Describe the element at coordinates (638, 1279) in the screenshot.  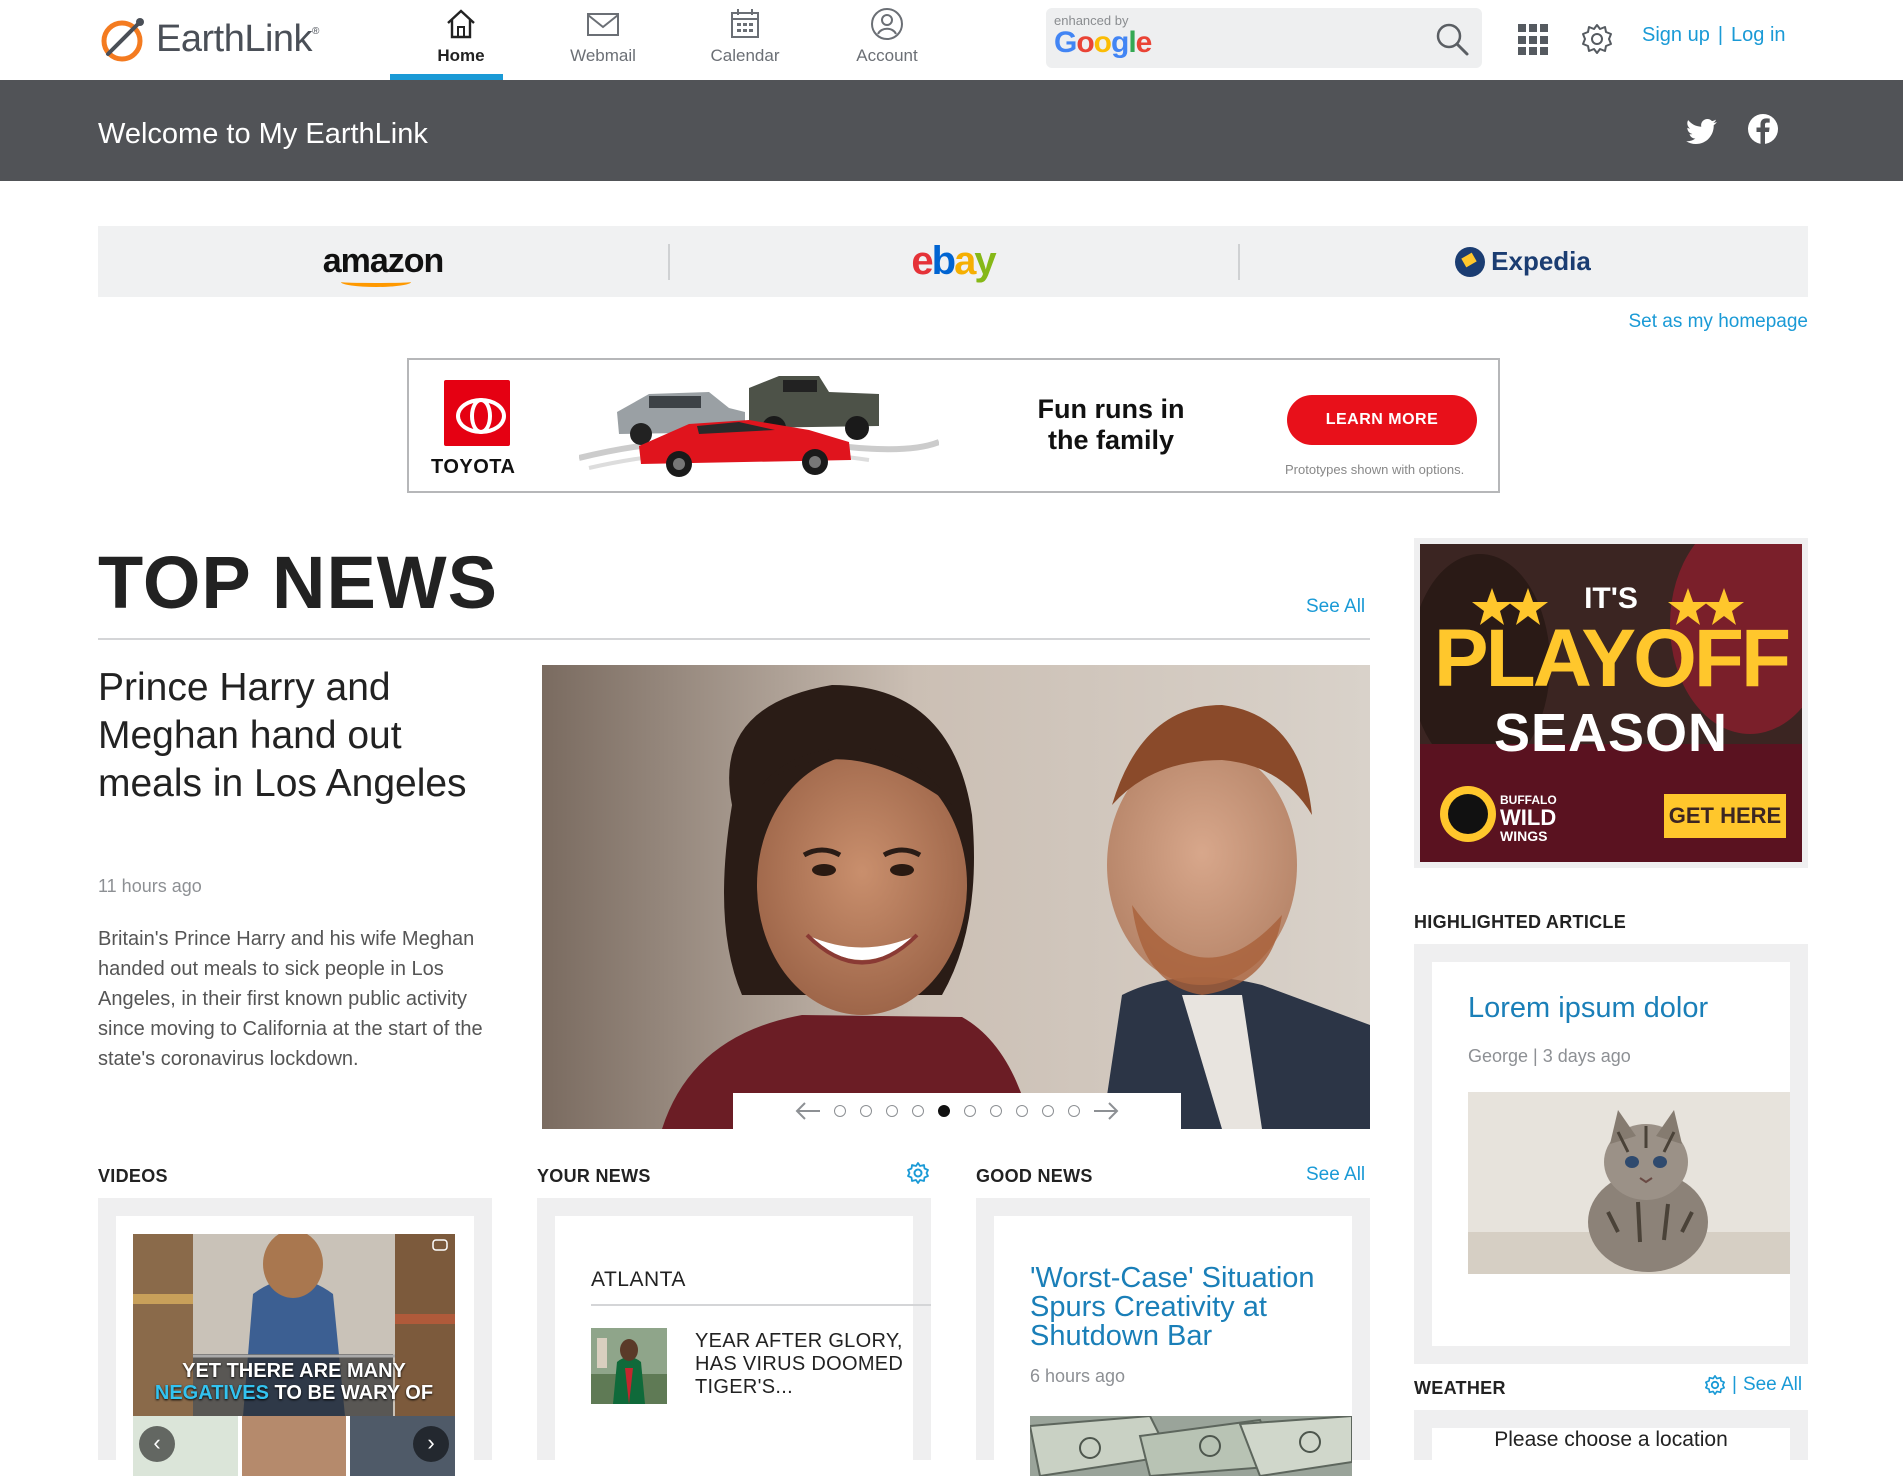
I see `your-news-city: ATLANTA` at that location.